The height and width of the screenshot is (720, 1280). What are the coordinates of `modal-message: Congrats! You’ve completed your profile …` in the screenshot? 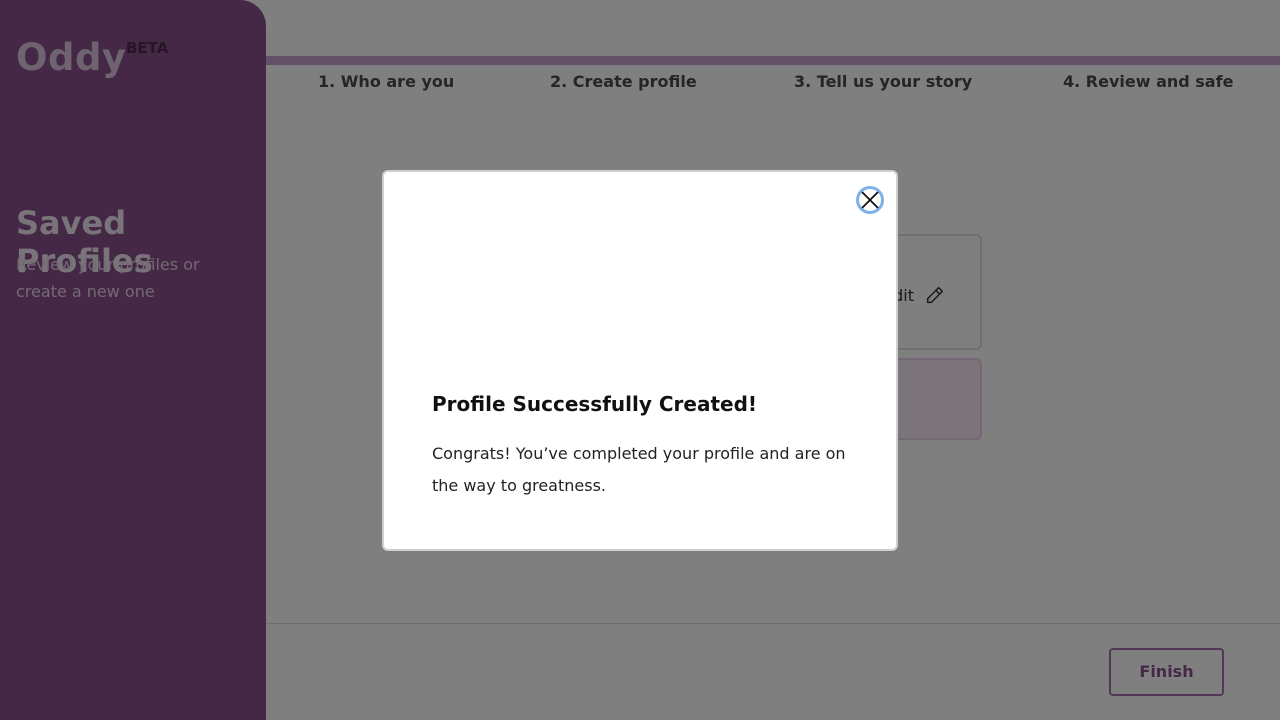 It's located at (639, 469).